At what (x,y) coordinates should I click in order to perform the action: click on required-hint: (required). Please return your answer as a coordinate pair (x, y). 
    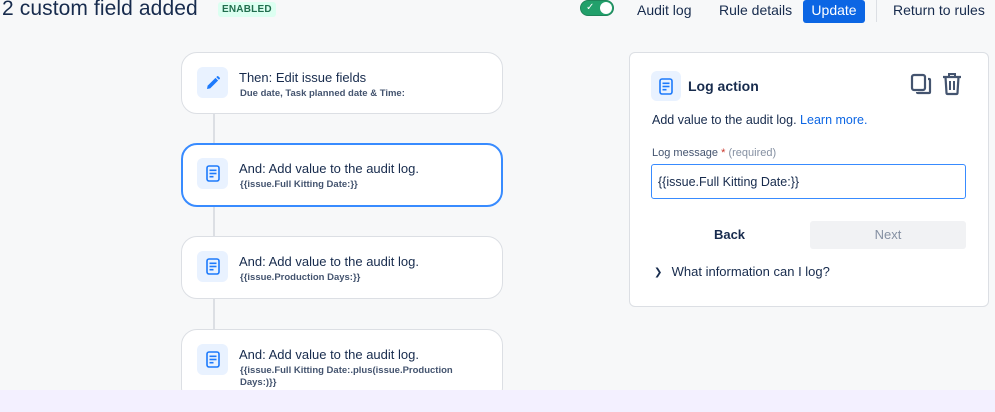
    Looking at the image, I should click on (752, 153).